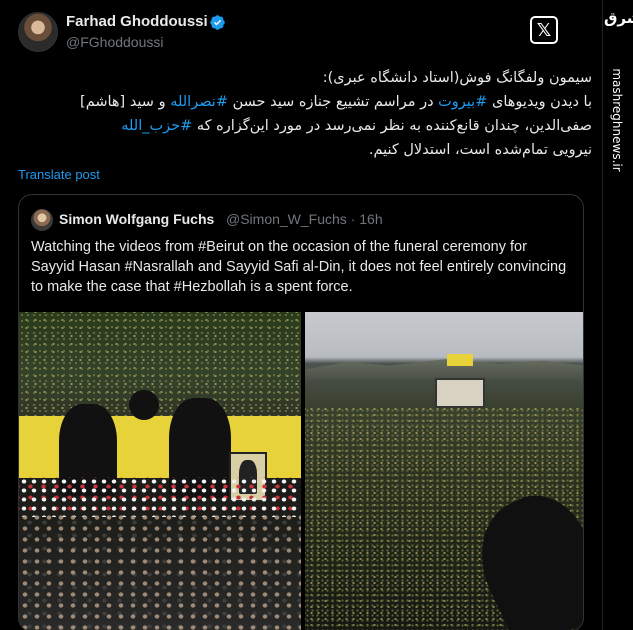  What do you see at coordinates (333, 102) in the screenshot?
I see `body-text: در مراسم تشییع جنازه سید حسن` at bounding box center [333, 102].